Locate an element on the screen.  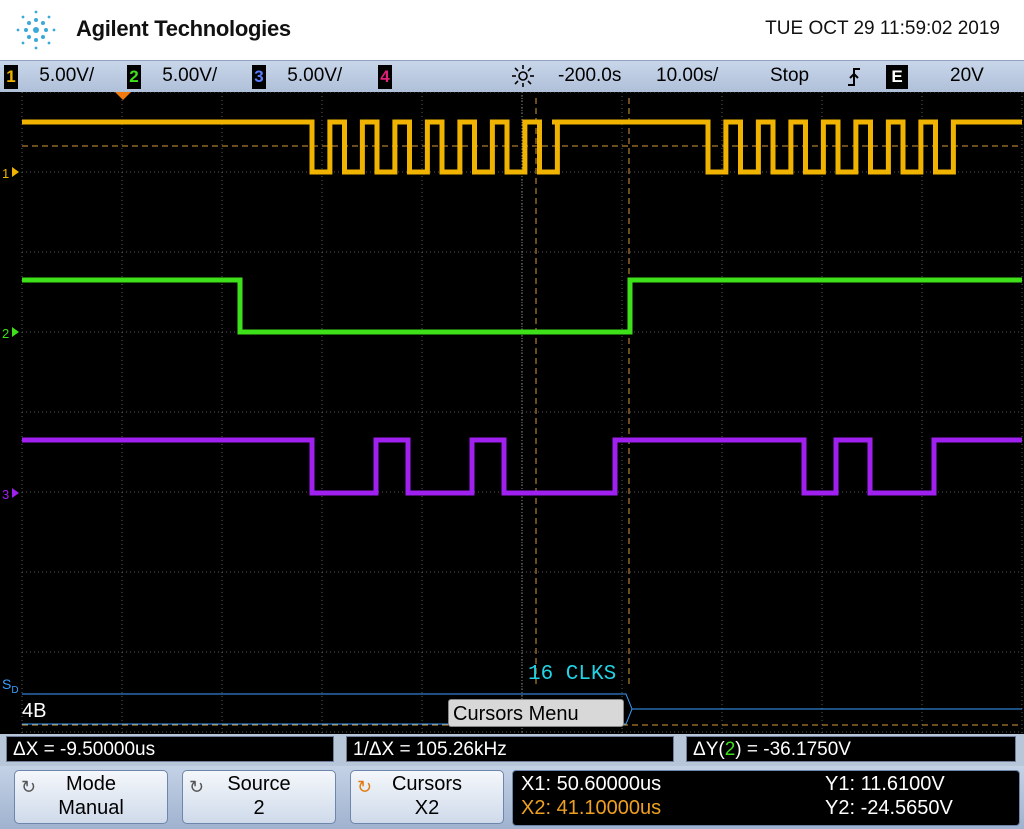
agilent-spark-logo-icon is located at coordinates (36, 30).